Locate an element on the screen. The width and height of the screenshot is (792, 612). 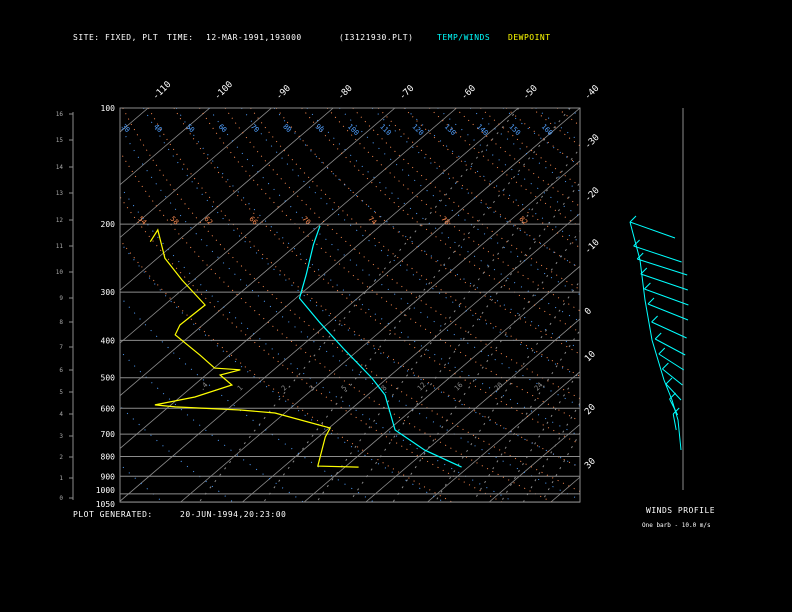
temp-label-right: 20 is located at coordinates (590, 410).